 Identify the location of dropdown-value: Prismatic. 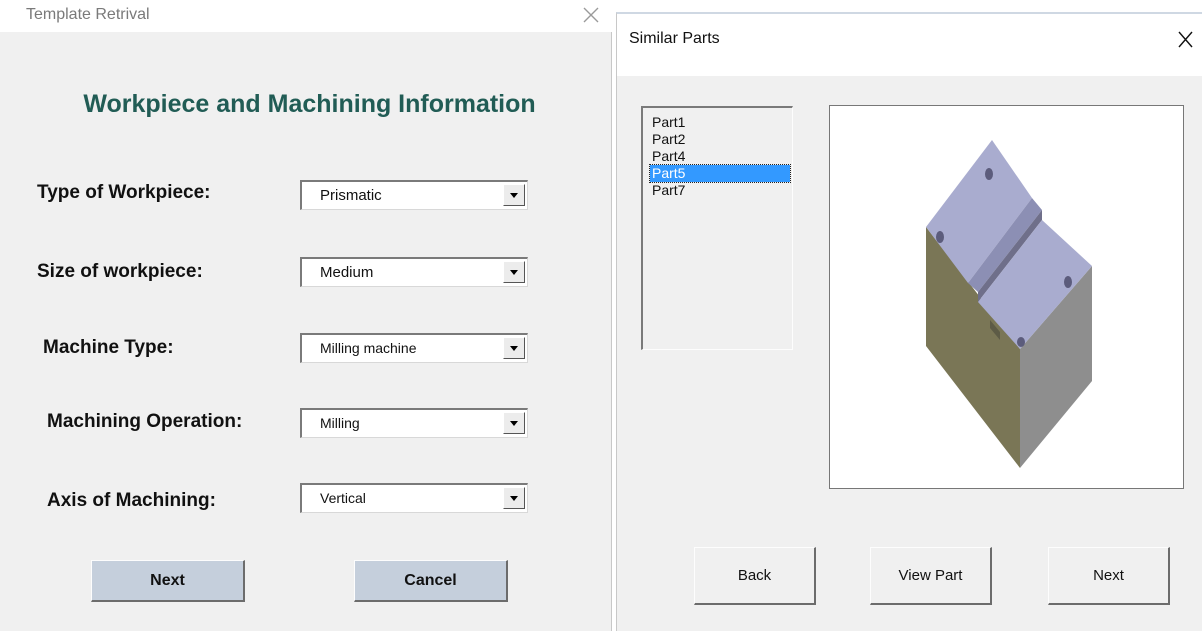
(351, 195).